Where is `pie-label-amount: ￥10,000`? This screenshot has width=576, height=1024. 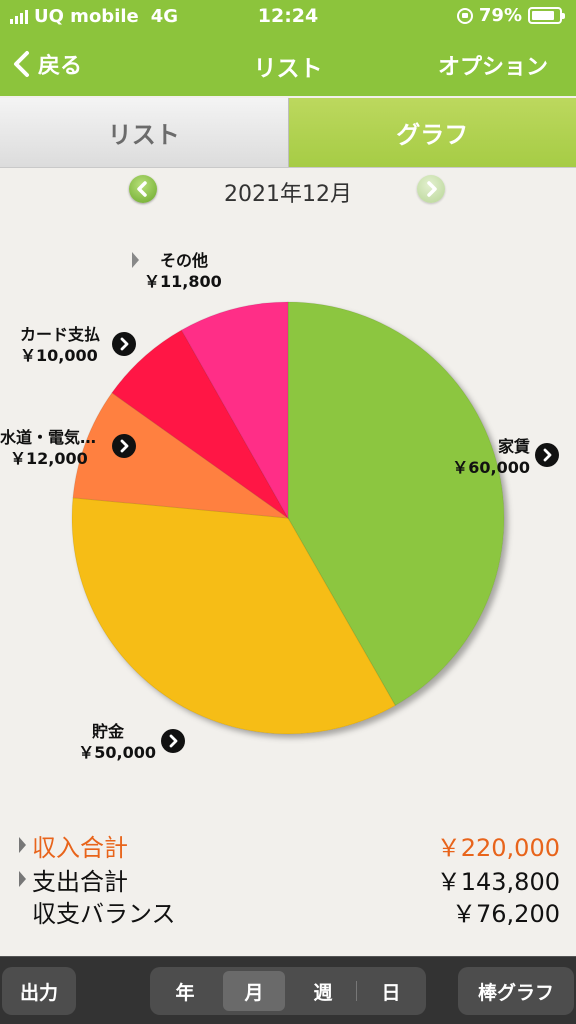 pie-label-amount: ￥10,000 is located at coordinates (59, 355).